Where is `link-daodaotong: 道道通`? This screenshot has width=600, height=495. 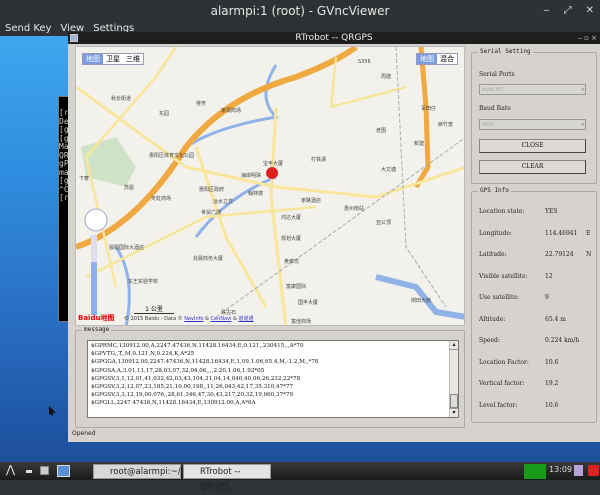
link-daodaotong: 道道通 is located at coordinates (246, 319).